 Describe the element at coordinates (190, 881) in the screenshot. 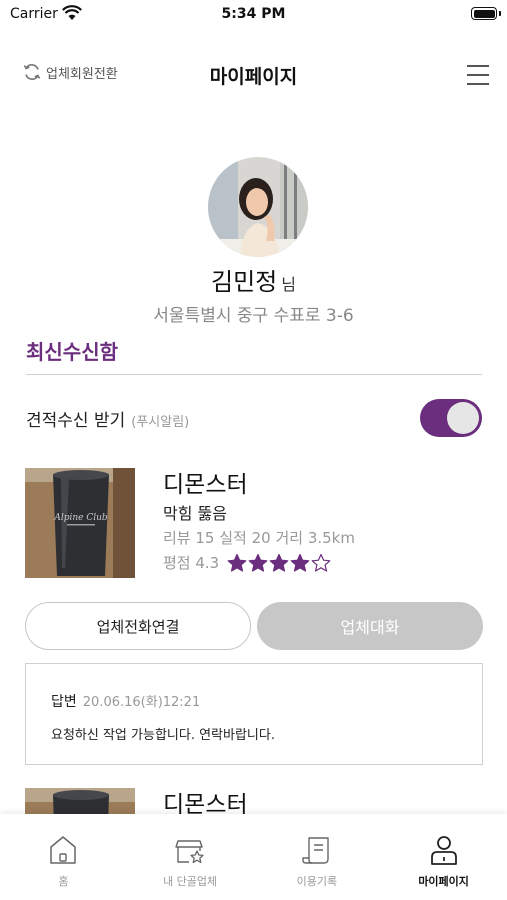

I see `tab-label: 내 단골업체` at that location.